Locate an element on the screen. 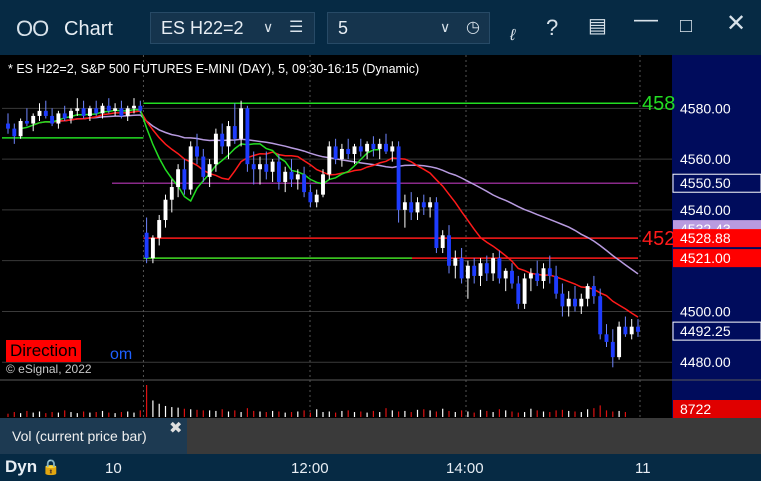 Image resolution: width=761 pixels, height=481 pixels. direction-label-tail: om is located at coordinates (121, 354).